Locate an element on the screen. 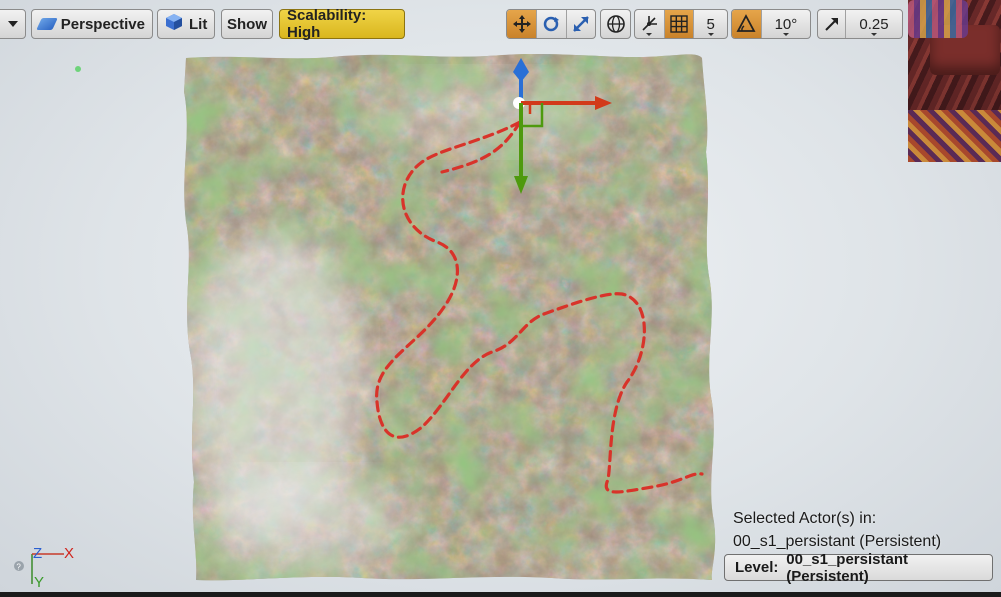  lit-view-mode-button: Lit is located at coordinates (186, 24).